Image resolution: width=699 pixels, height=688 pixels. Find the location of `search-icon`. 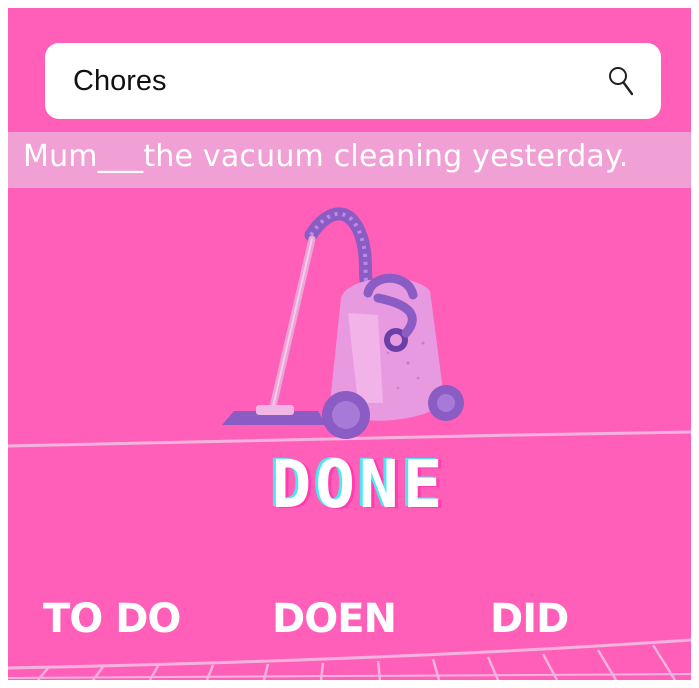

search-icon is located at coordinates (621, 81).